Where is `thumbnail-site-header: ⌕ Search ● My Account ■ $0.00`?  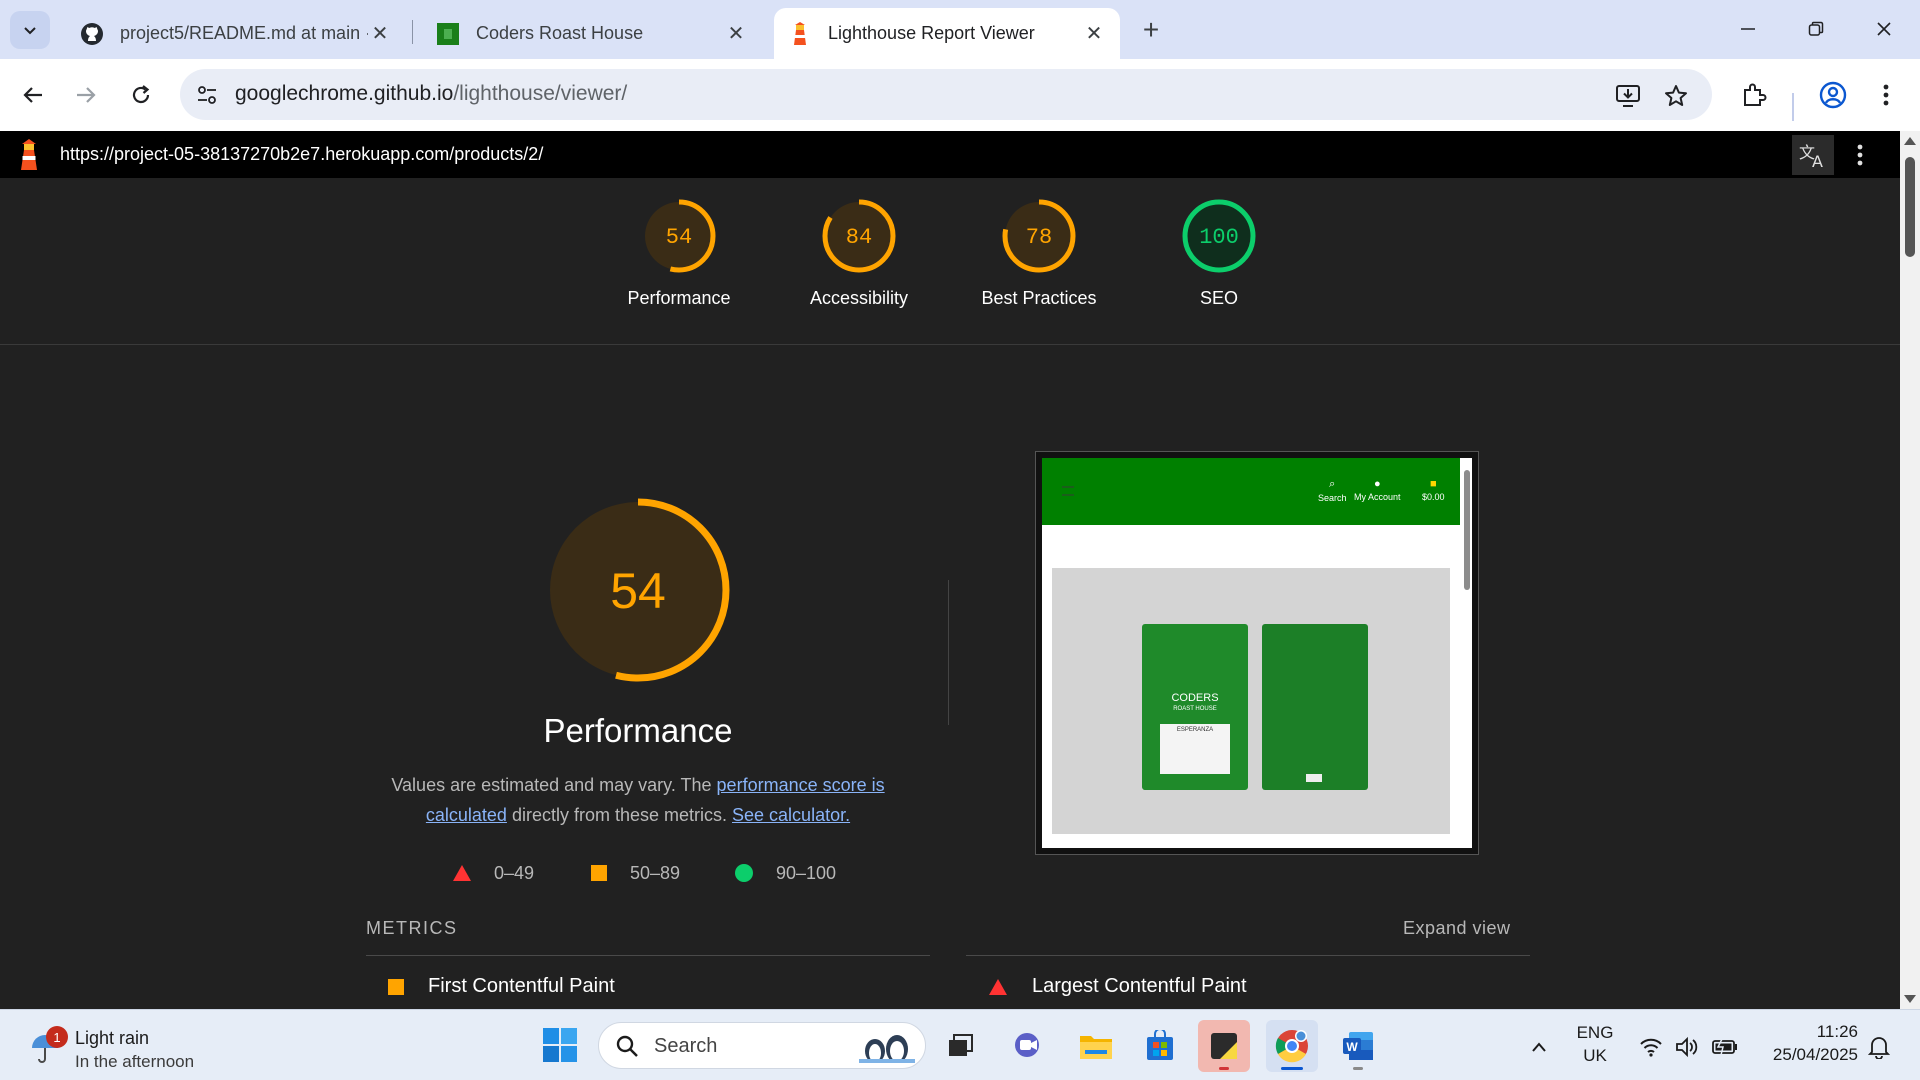
thumbnail-site-header: ⌕ Search ● My Account ■ $0.00 is located at coordinates (1251, 491).